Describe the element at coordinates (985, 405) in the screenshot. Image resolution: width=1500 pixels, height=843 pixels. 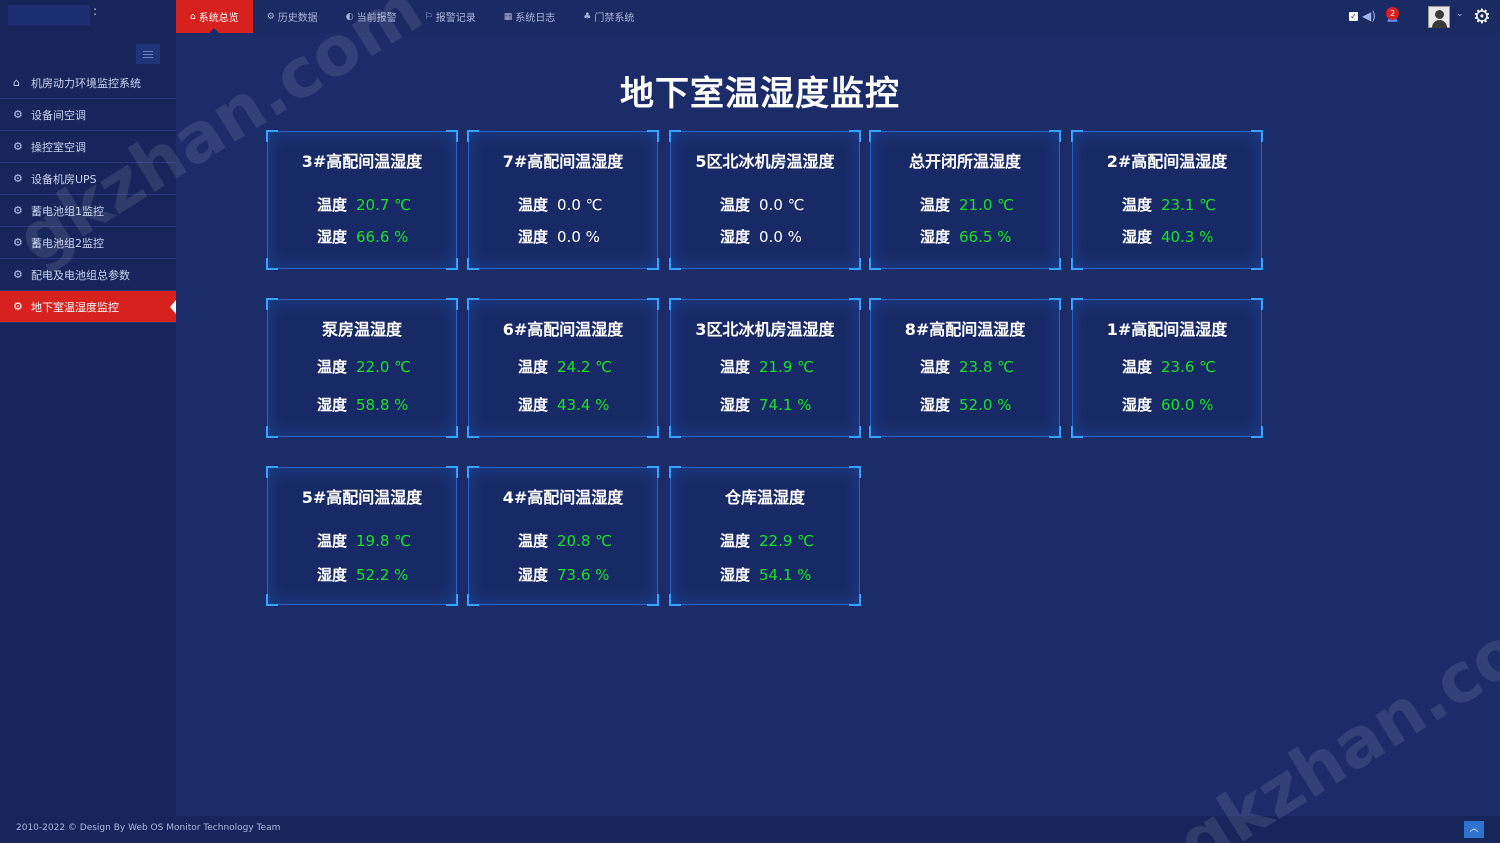
I see `humidity-value: 52.0 %` at that location.